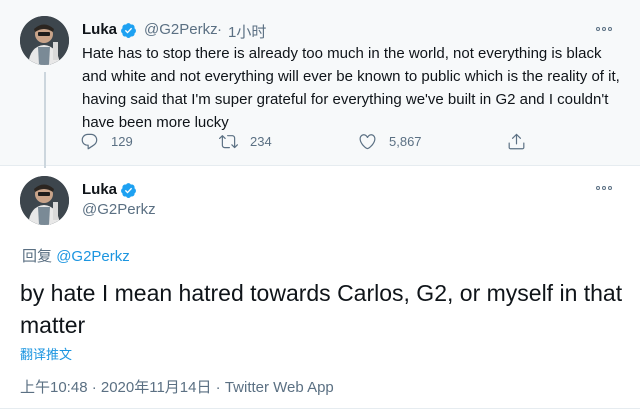 The width and height of the screenshot is (640, 417). What do you see at coordinates (45, 120) in the screenshot?
I see `thread-line` at bounding box center [45, 120].